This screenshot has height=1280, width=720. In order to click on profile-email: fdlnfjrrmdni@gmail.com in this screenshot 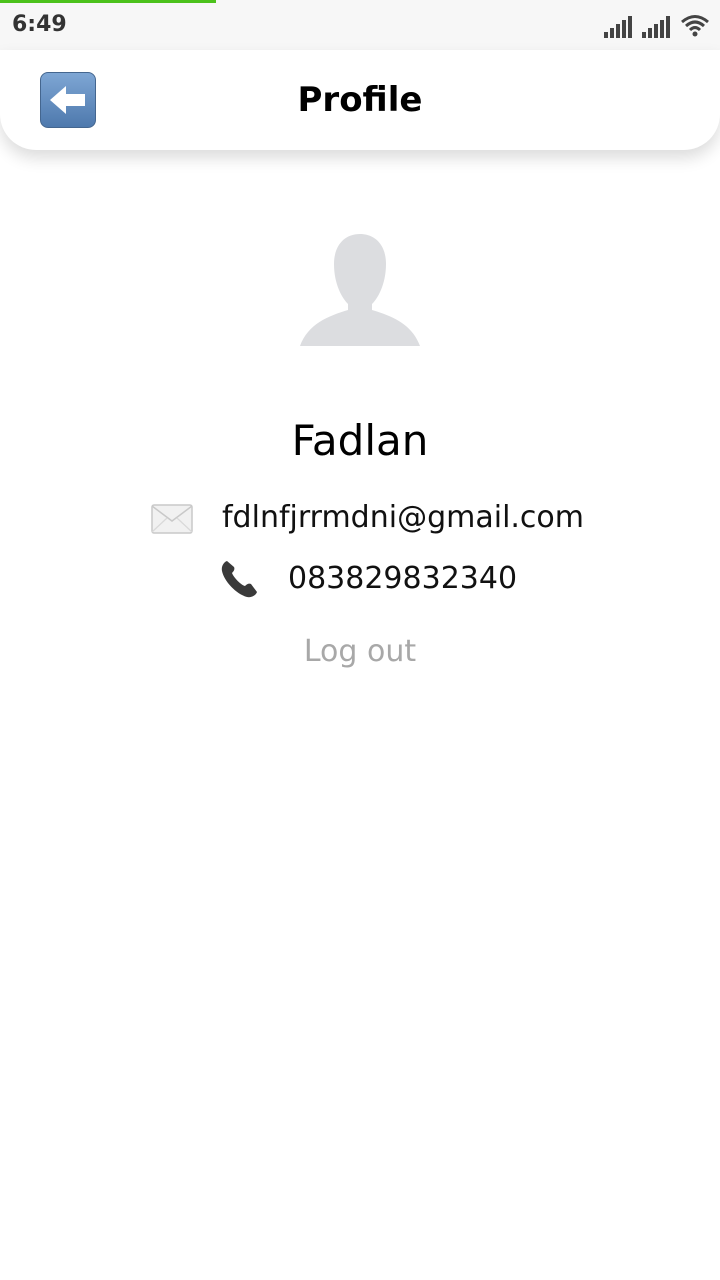, I will do `click(403, 517)`.